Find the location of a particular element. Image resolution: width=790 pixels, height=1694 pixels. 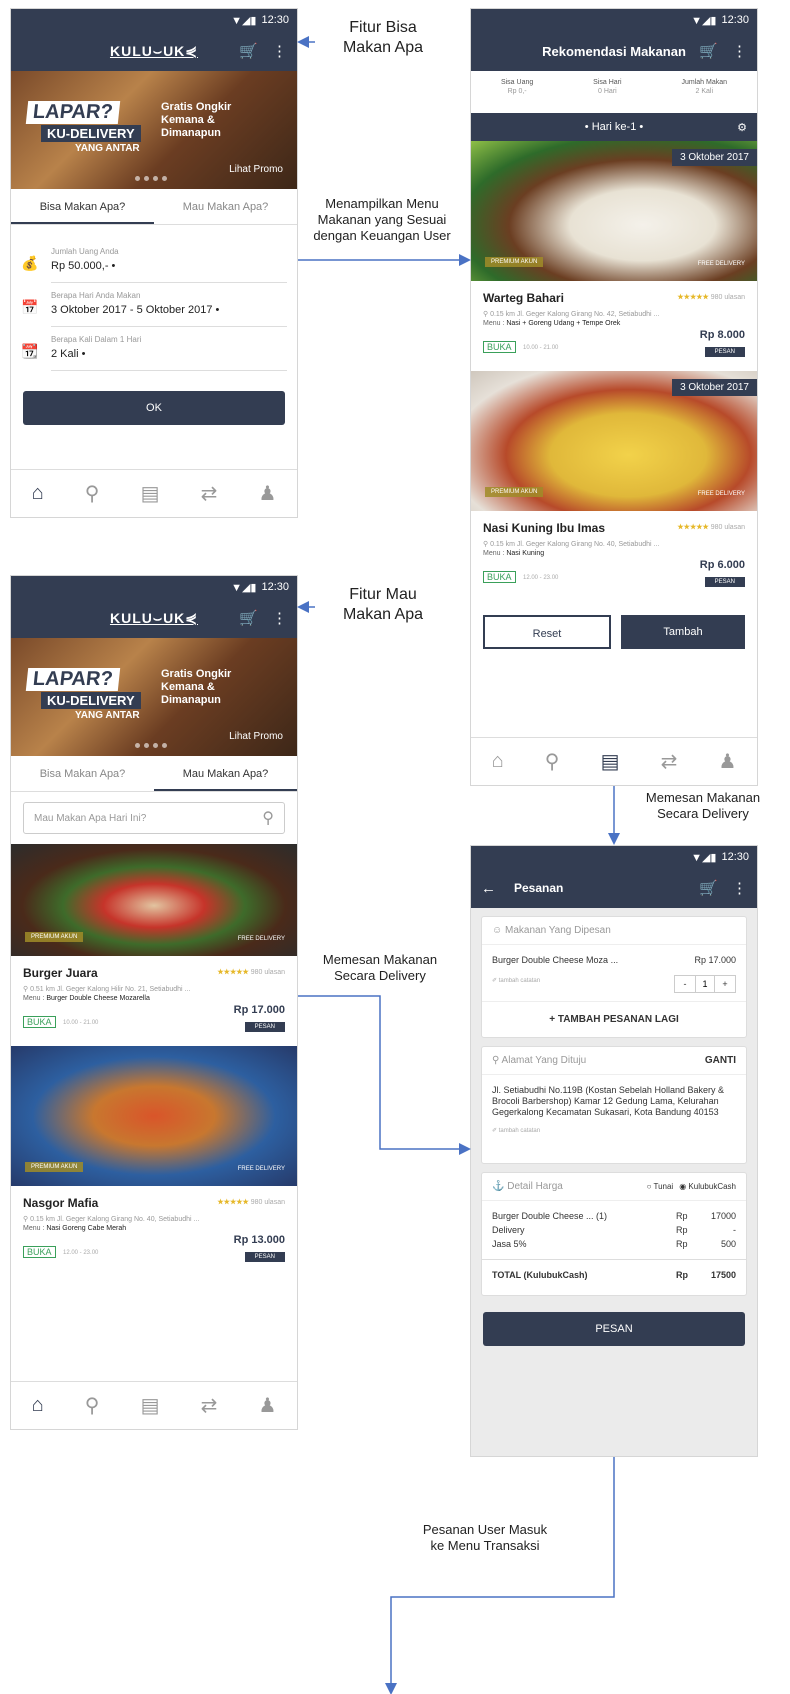

summary-label: Sisa Uang is located at coordinates (517, 82).